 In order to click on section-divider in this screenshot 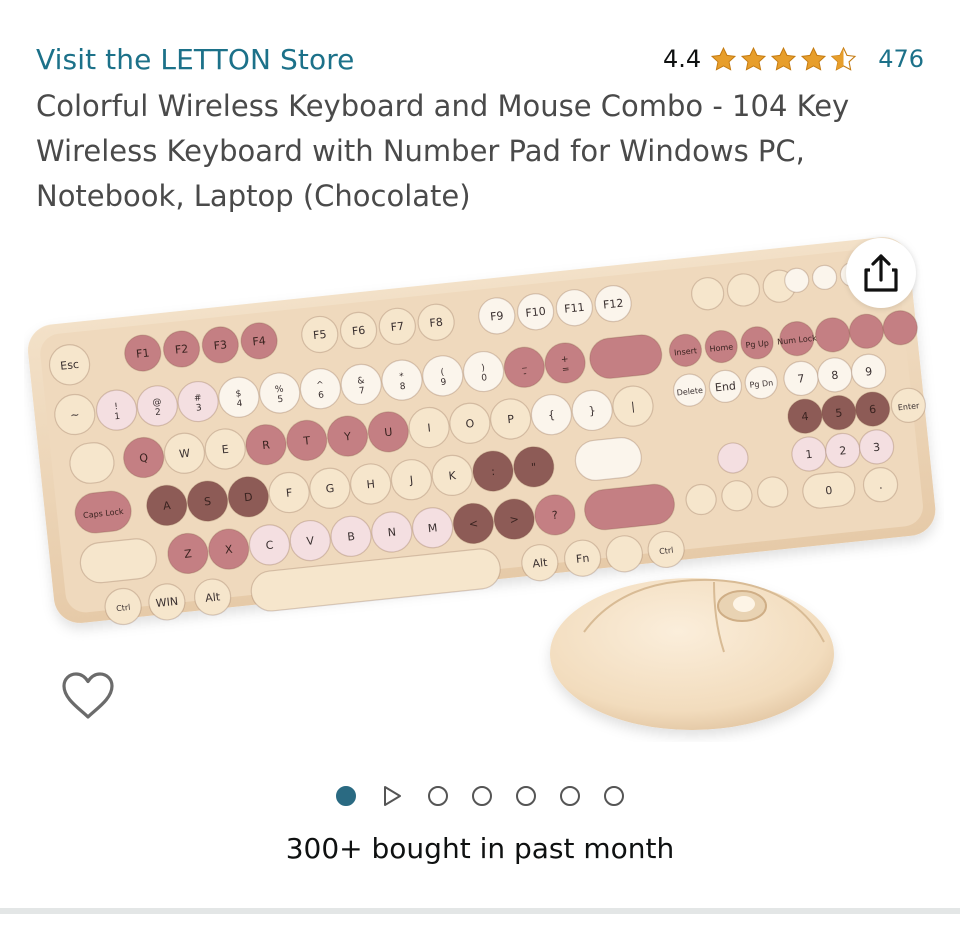, I will do `click(480, 911)`.